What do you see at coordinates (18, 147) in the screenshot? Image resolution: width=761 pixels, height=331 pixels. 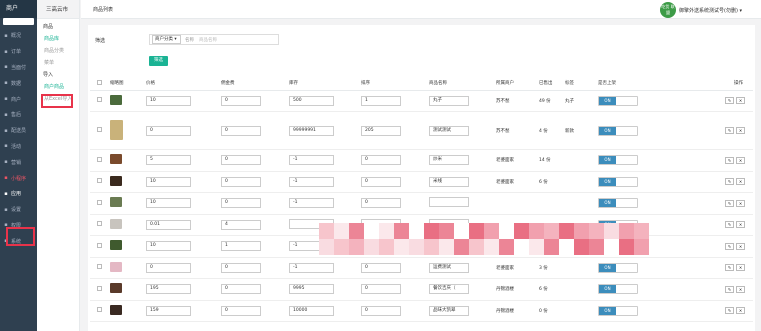 I see `sidebar-item-7: ▪ 活动` at bounding box center [18, 147].